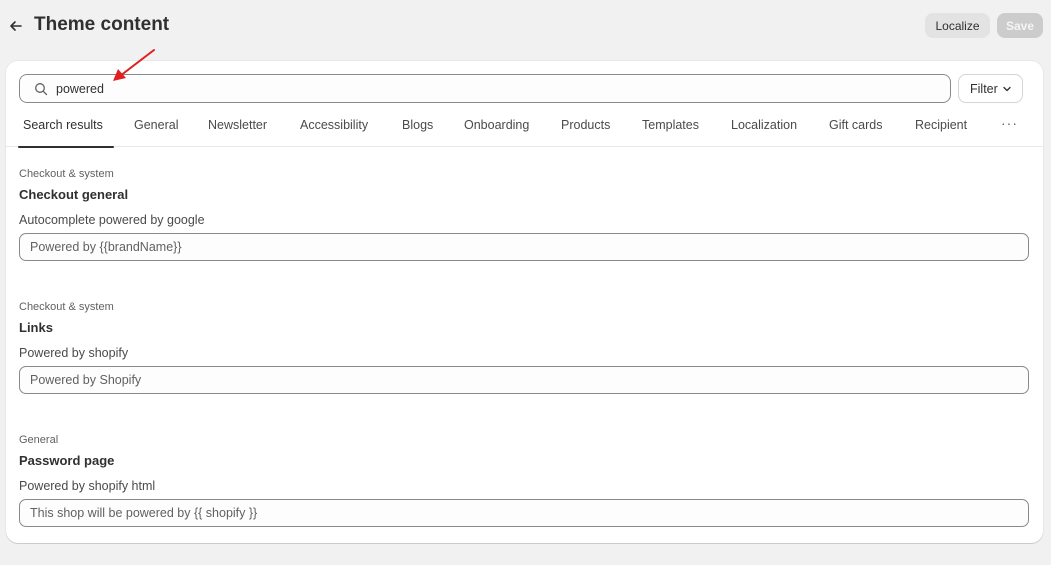  Describe the element at coordinates (74, 353) in the screenshot. I see `result-field-label: Powered by shopify` at that location.